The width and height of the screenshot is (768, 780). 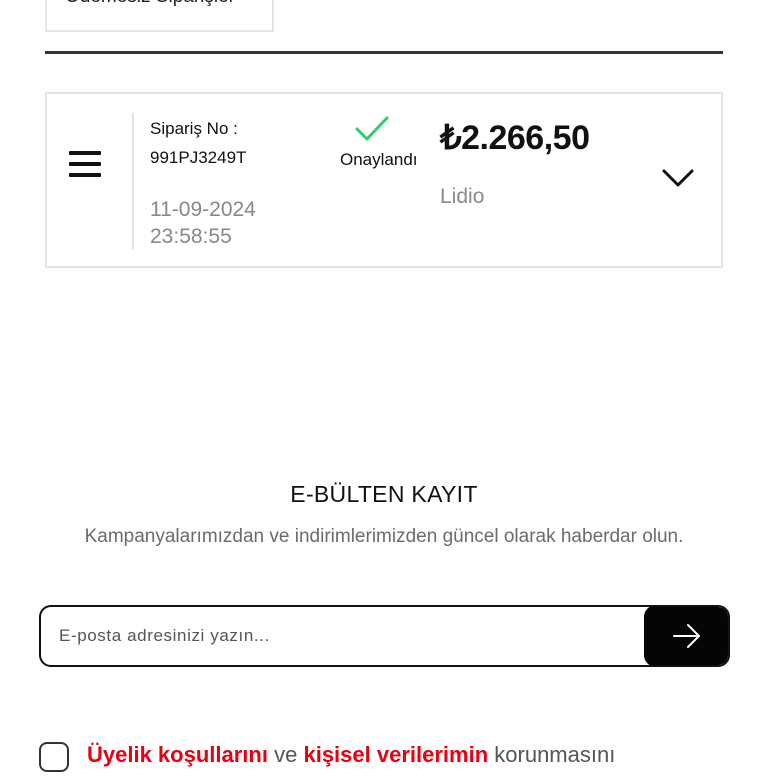 I want to click on unpaid-orders-tab: Ödemesiz Siparişler, so click(x=159, y=16).